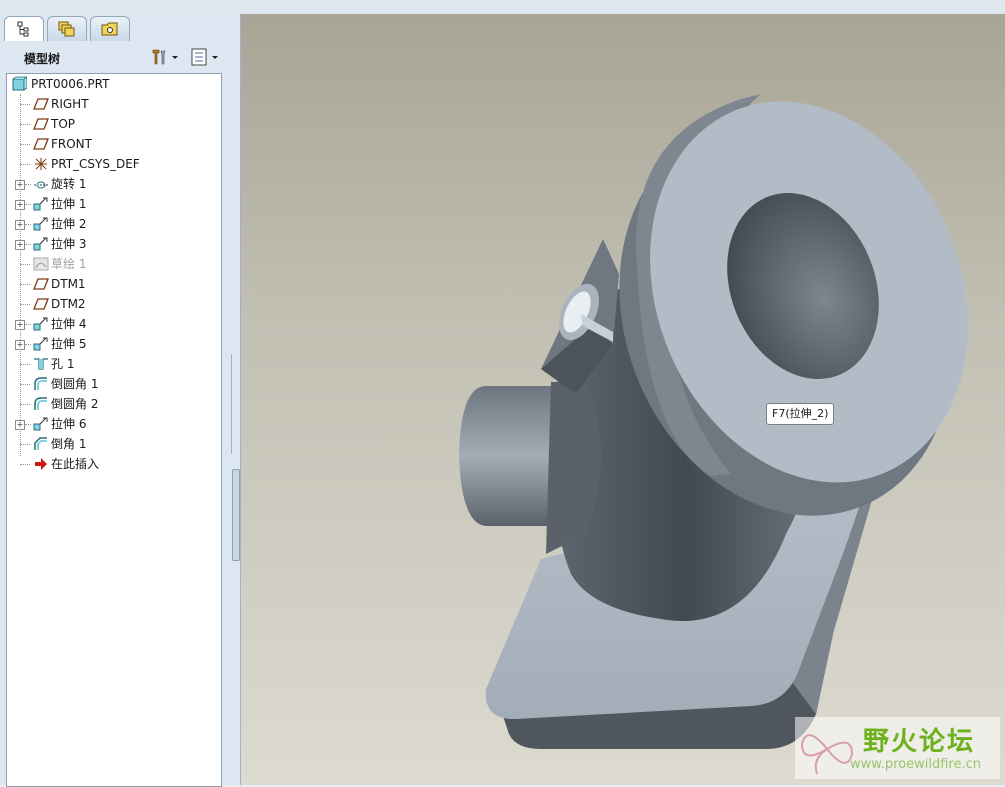  What do you see at coordinates (41, 364) in the screenshot?
I see `hole-icon` at bounding box center [41, 364].